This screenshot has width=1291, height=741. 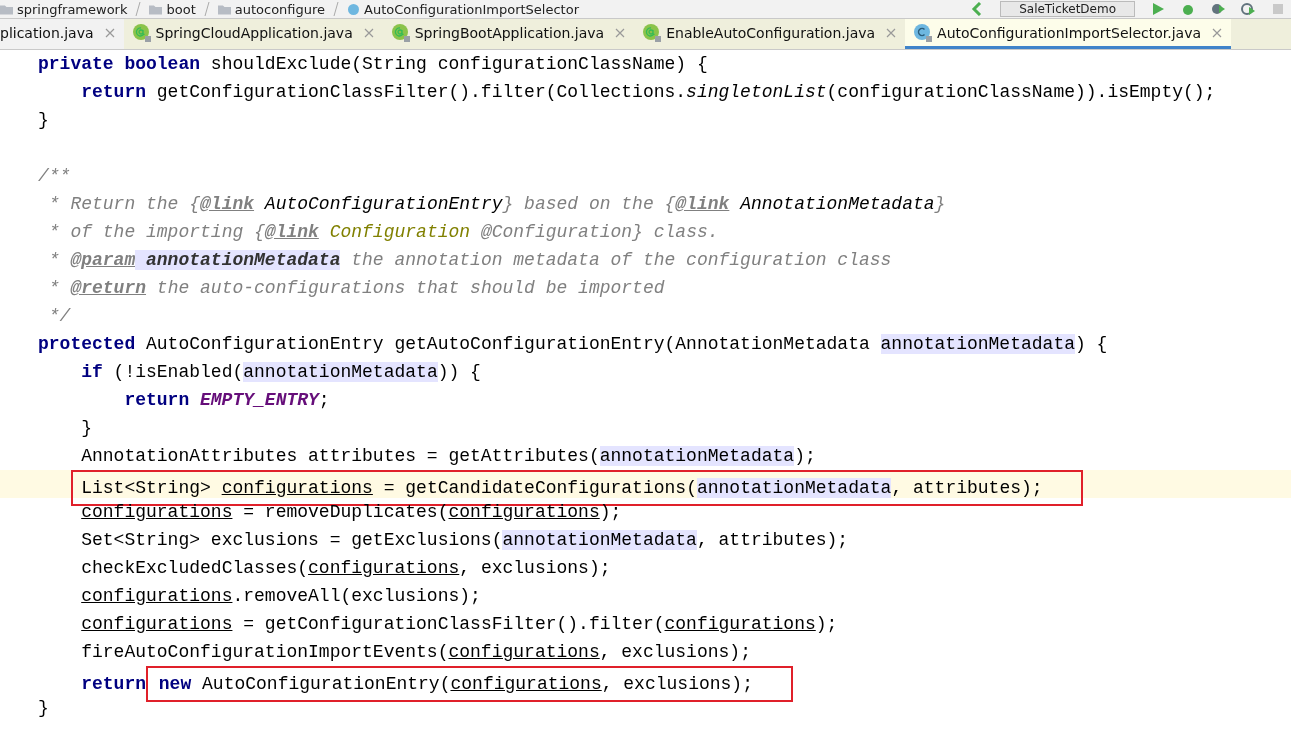 I want to click on code-token: Configuration, so click(x=399, y=232).